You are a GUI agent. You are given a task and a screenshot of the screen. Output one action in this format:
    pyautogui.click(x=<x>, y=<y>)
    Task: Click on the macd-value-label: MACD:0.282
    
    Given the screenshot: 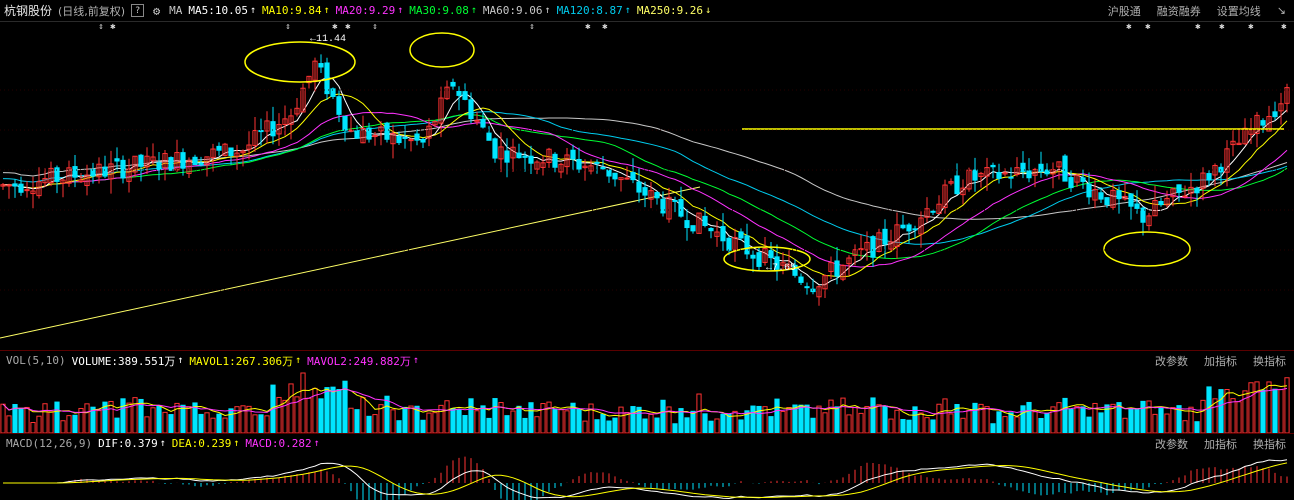 What is the action you would take?
    pyautogui.click(x=278, y=443)
    